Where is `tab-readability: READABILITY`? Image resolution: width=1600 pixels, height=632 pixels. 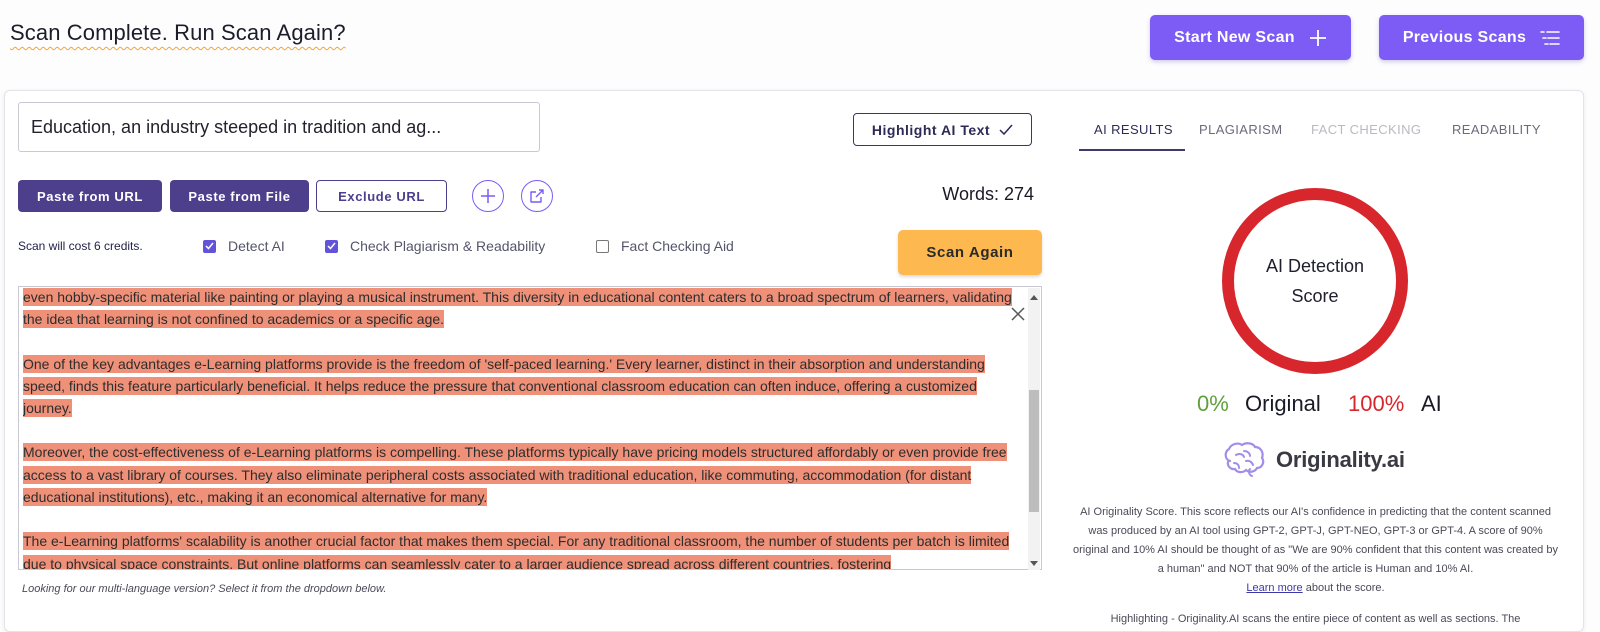
tab-readability: READABILITY is located at coordinates (1496, 129).